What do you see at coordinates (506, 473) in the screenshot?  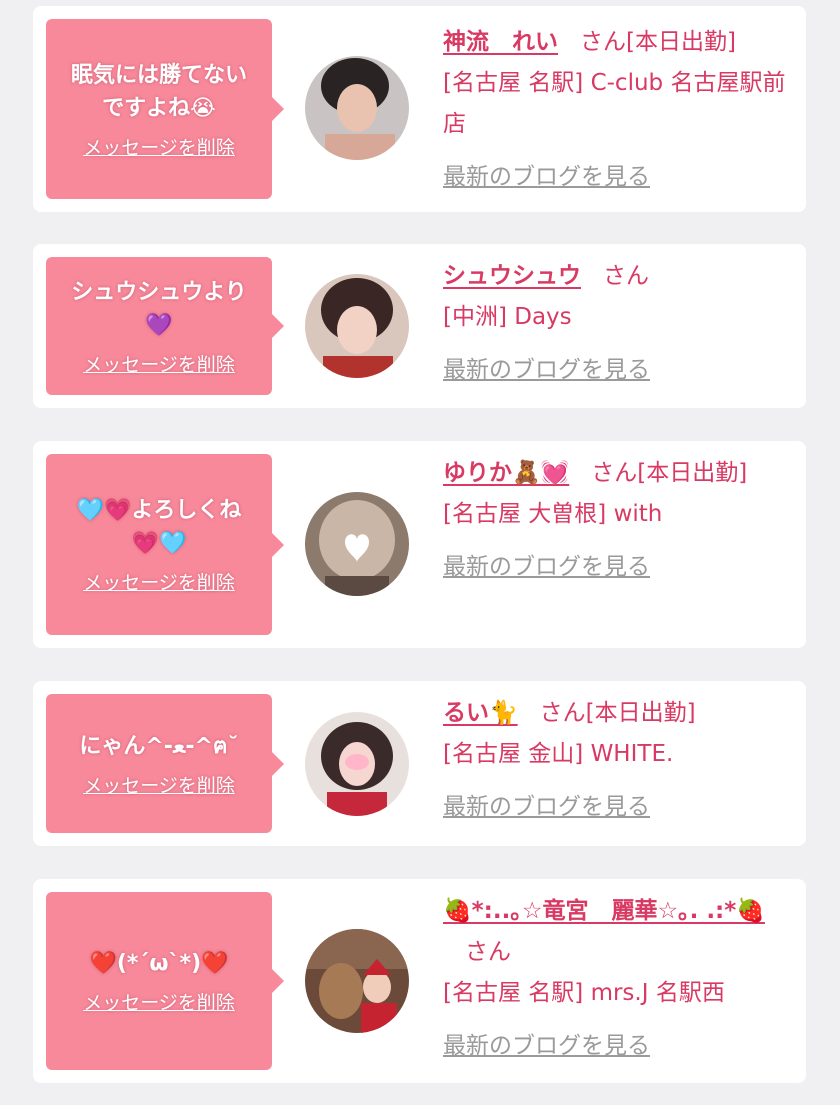 I see `girl-name-link: ゆりか🧸💓` at bounding box center [506, 473].